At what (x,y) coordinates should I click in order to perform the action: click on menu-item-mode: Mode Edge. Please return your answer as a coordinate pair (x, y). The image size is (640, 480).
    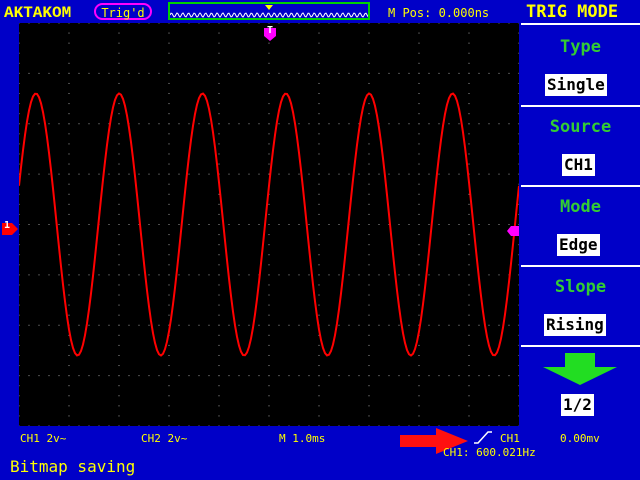
    Looking at the image, I should click on (580, 225).